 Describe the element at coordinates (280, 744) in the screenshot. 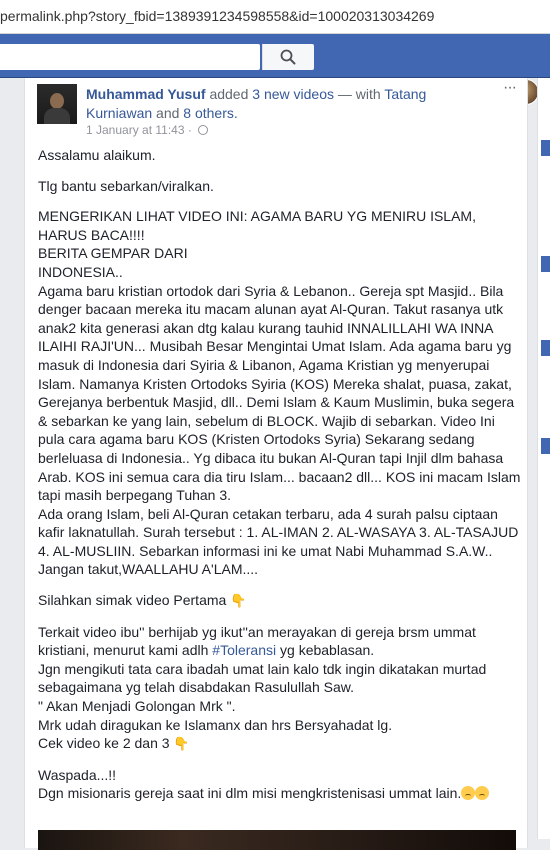

I see `paragraph-check-videos: Cek video ke 2 dan 3 👇` at that location.